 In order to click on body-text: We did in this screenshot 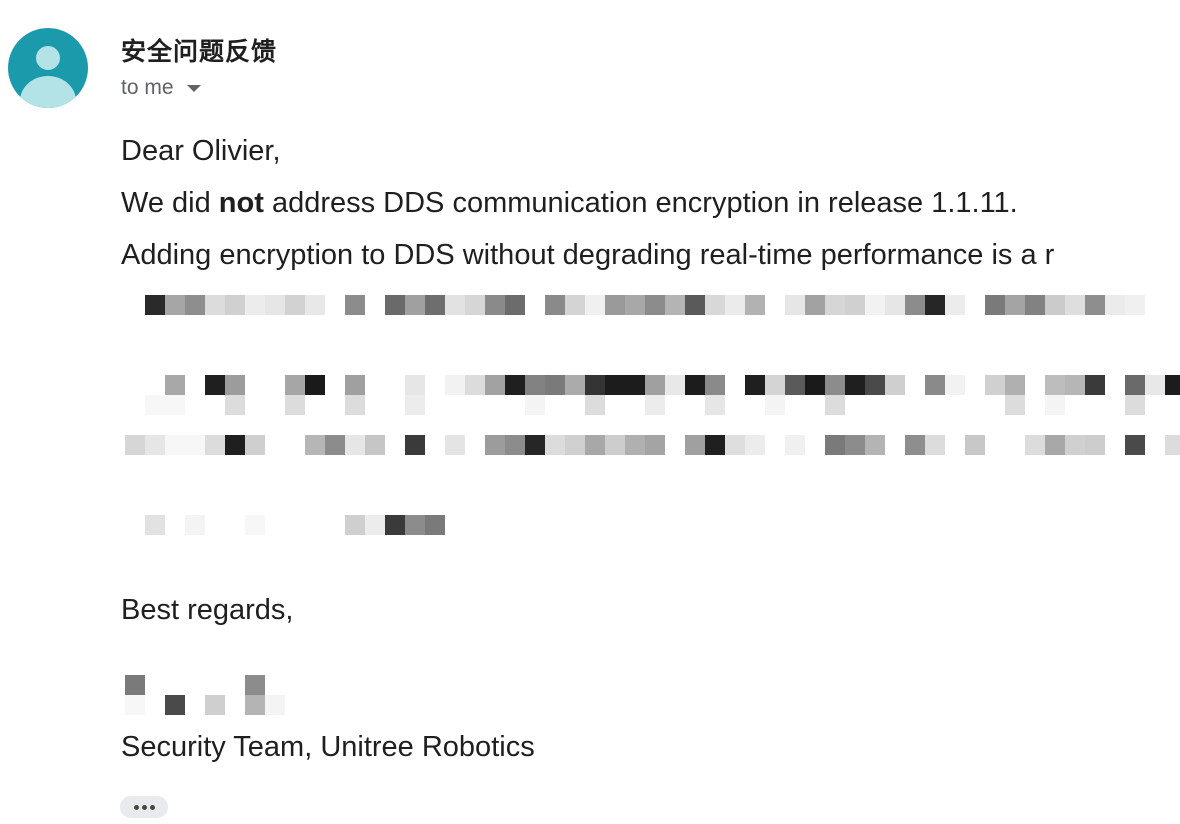, I will do `click(170, 203)`.